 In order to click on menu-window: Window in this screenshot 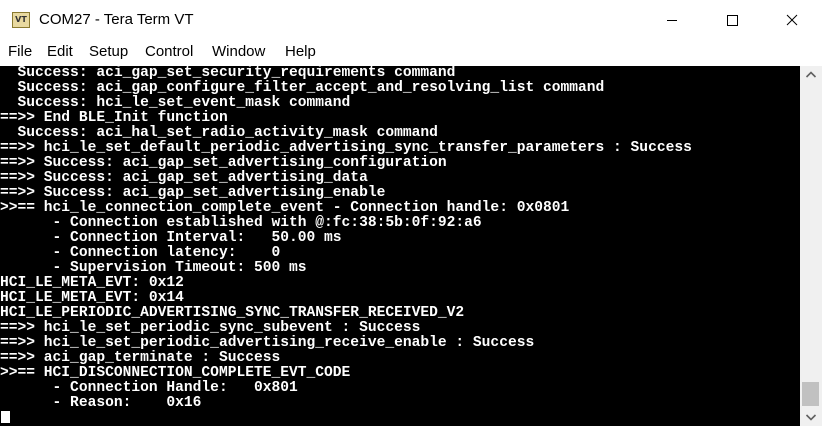, I will do `click(238, 52)`.